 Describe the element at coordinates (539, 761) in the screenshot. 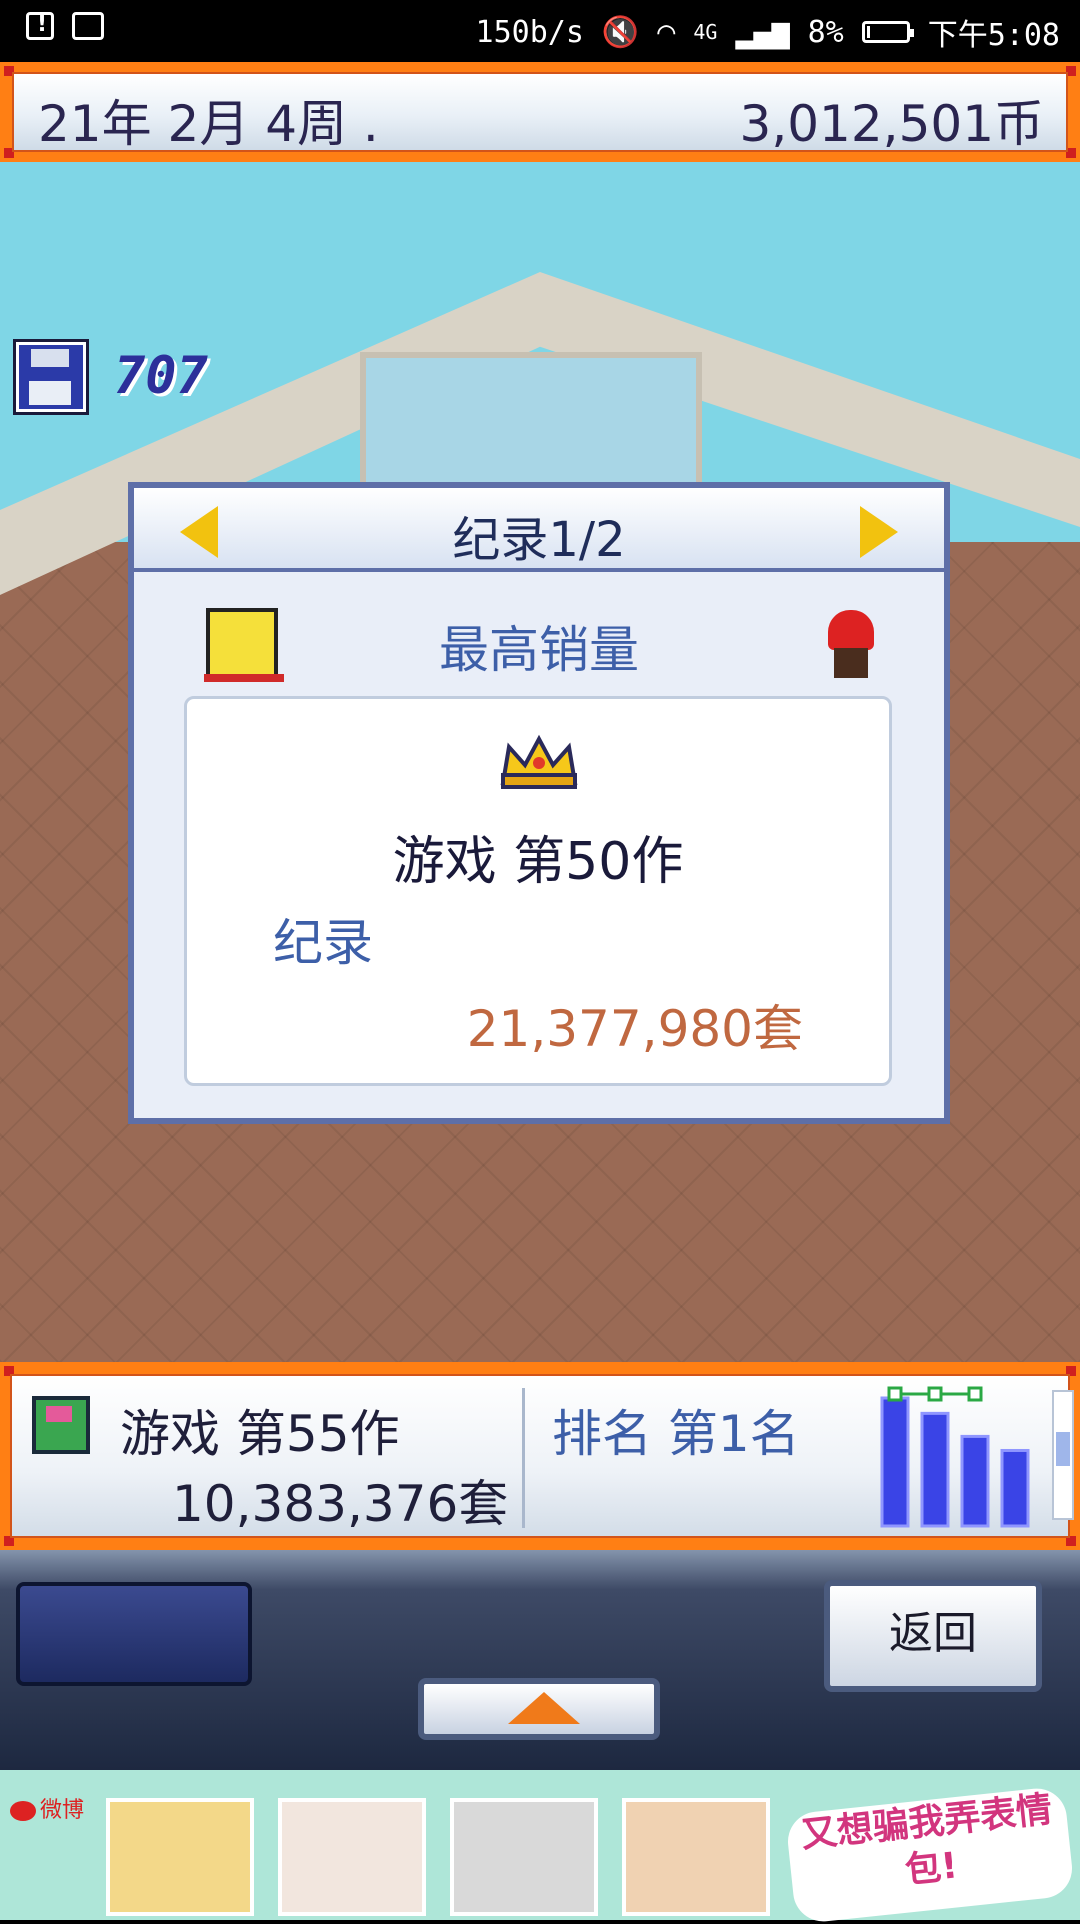

I see `crown-icon` at that location.